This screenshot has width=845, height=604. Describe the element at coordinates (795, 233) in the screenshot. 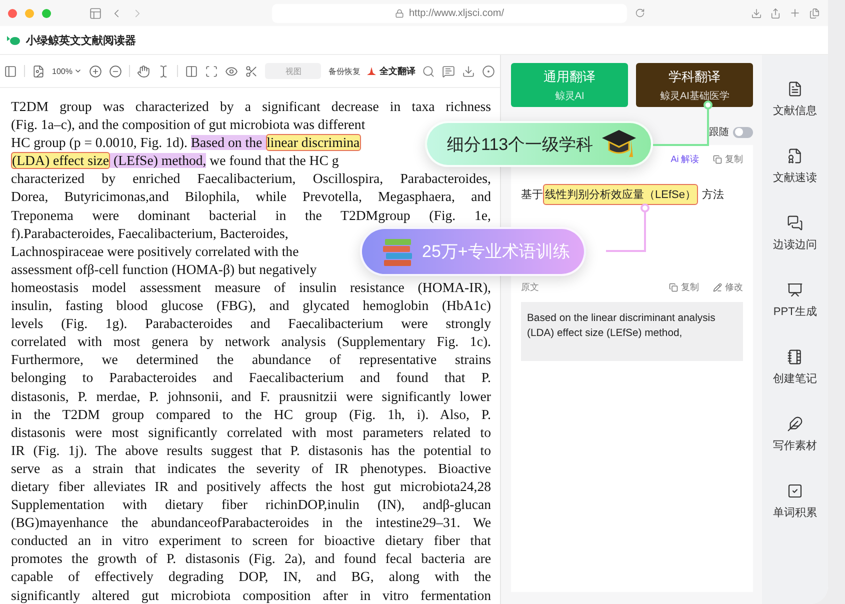

I see `sidebar-item: 边读边问` at that location.